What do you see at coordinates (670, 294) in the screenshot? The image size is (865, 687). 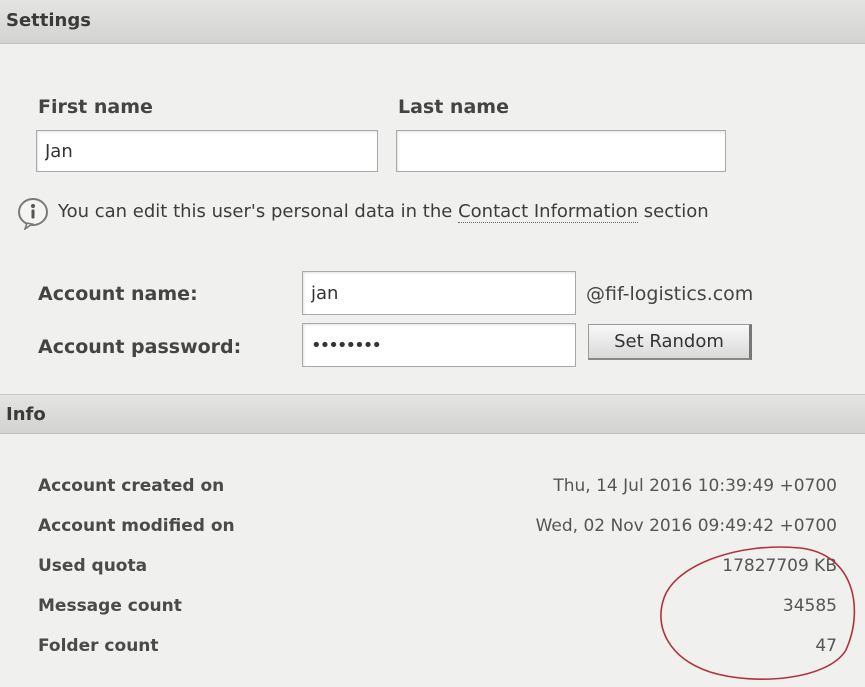 I see `account-domain-suffix: @fif-logistics.com` at bounding box center [670, 294].